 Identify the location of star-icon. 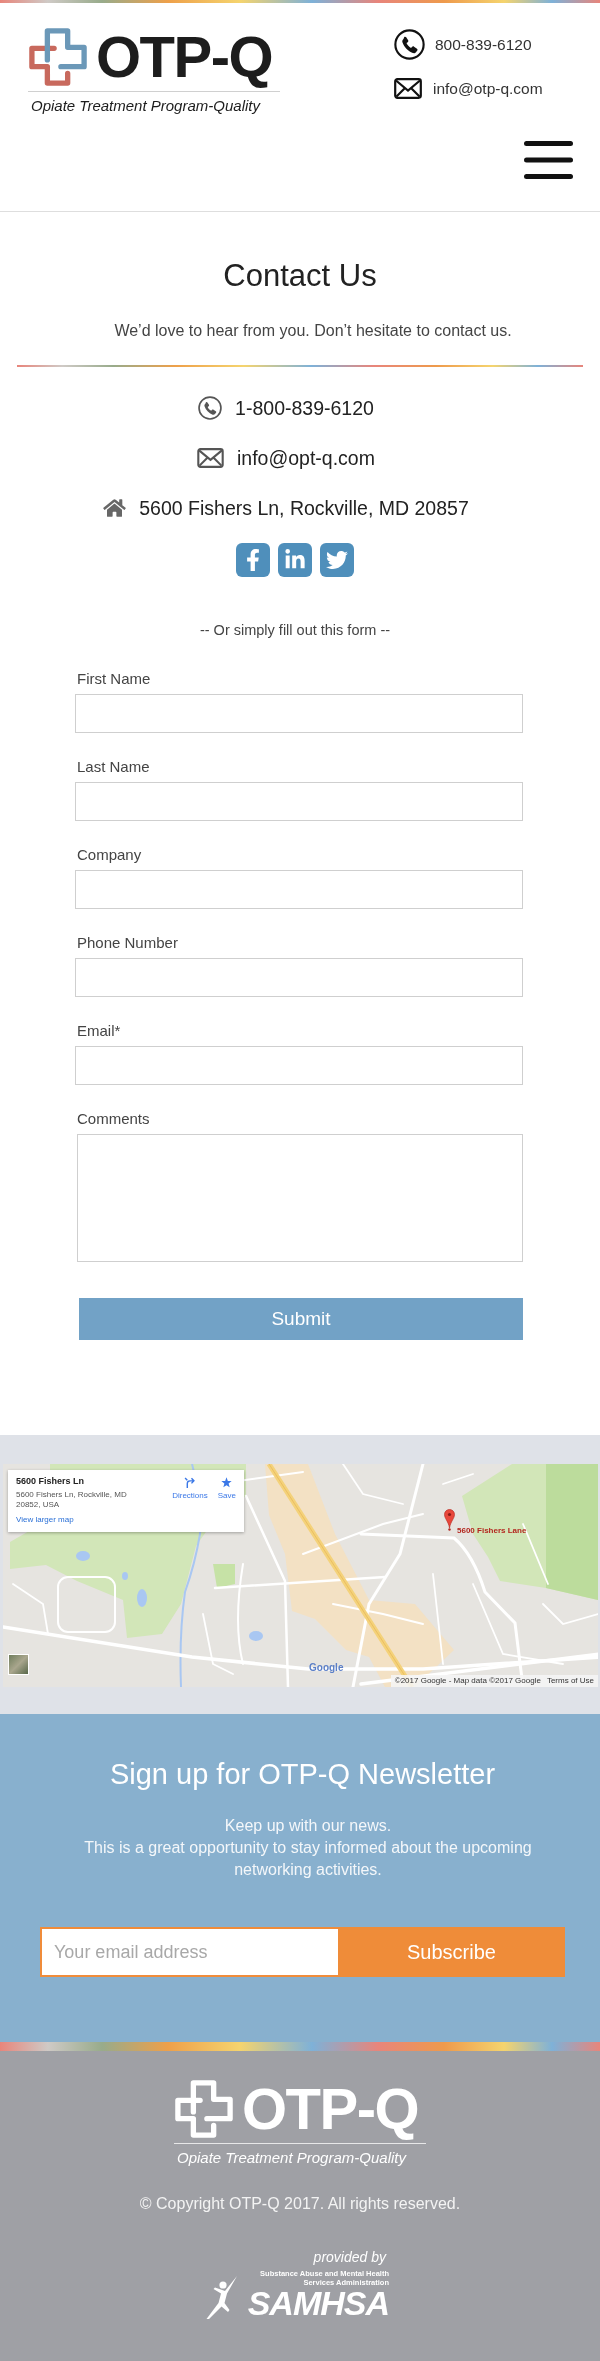
(227, 1482).